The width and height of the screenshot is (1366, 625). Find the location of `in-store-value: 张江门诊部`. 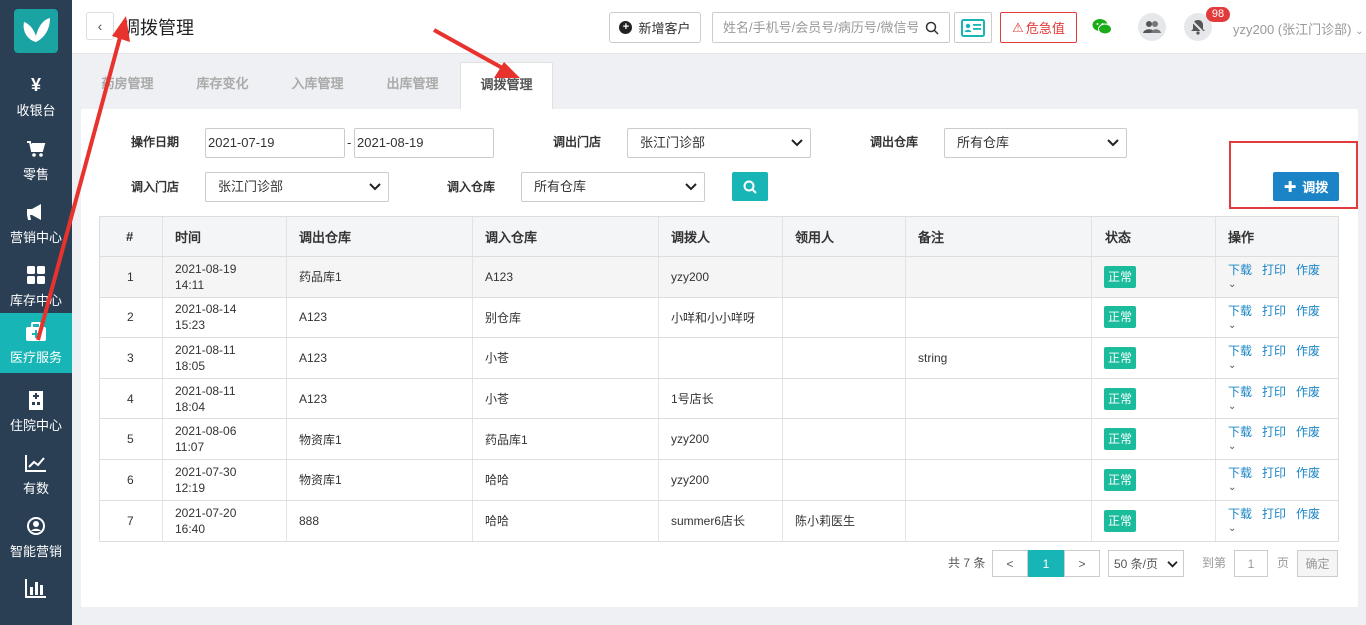

in-store-value: 张江门诊部 is located at coordinates (251, 186).